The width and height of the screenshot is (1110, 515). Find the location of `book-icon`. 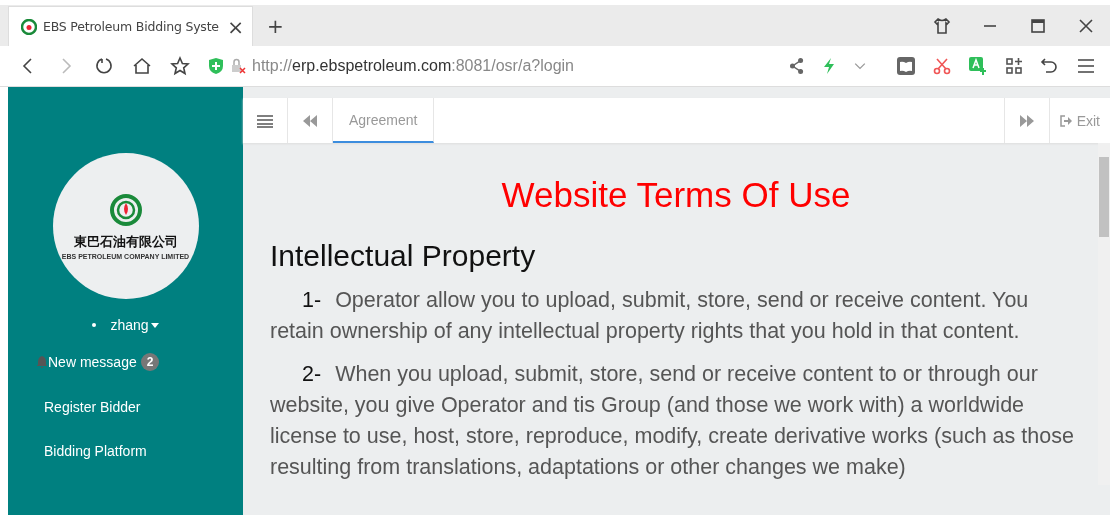

book-icon is located at coordinates (906, 66).